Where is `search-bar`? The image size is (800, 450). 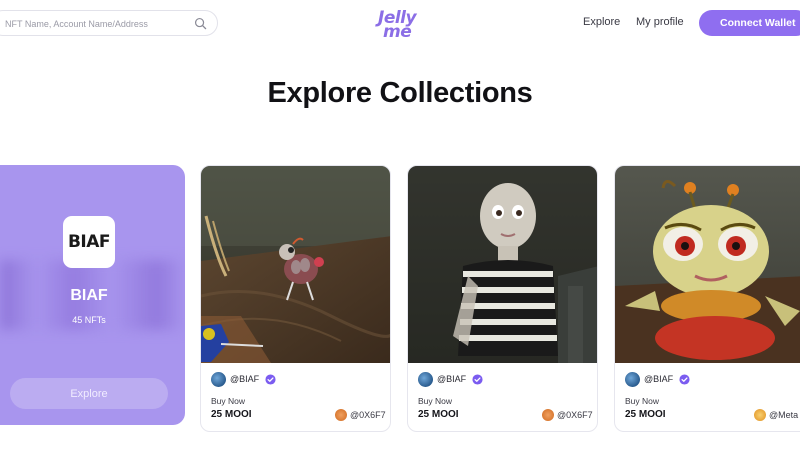 search-bar is located at coordinates (109, 23).